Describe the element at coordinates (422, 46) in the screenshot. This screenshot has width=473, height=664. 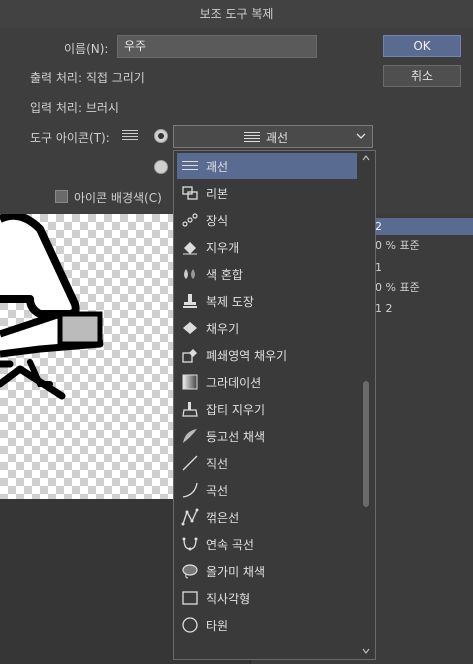
I see `ok-button: OK` at that location.